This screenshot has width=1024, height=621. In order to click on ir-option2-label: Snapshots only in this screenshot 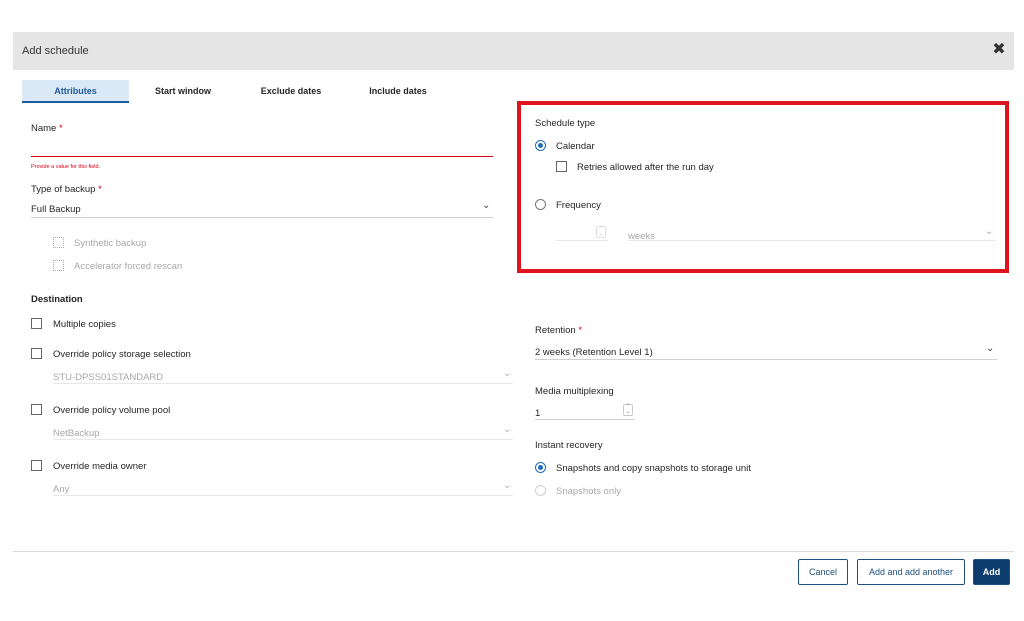, I will do `click(588, 491)`.